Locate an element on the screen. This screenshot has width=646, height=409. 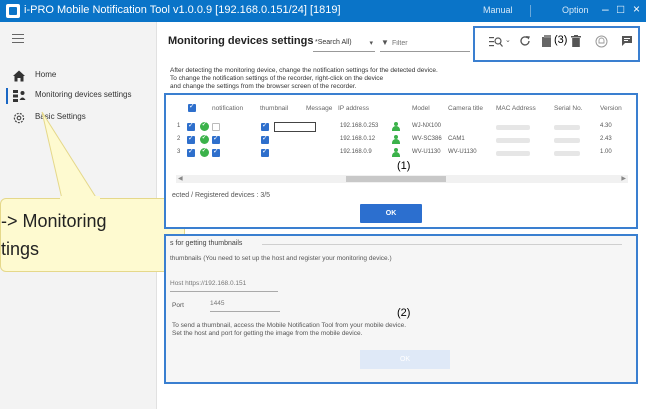
host-field: Host https://192.168.0.151 is located at coordinates (224, 286).